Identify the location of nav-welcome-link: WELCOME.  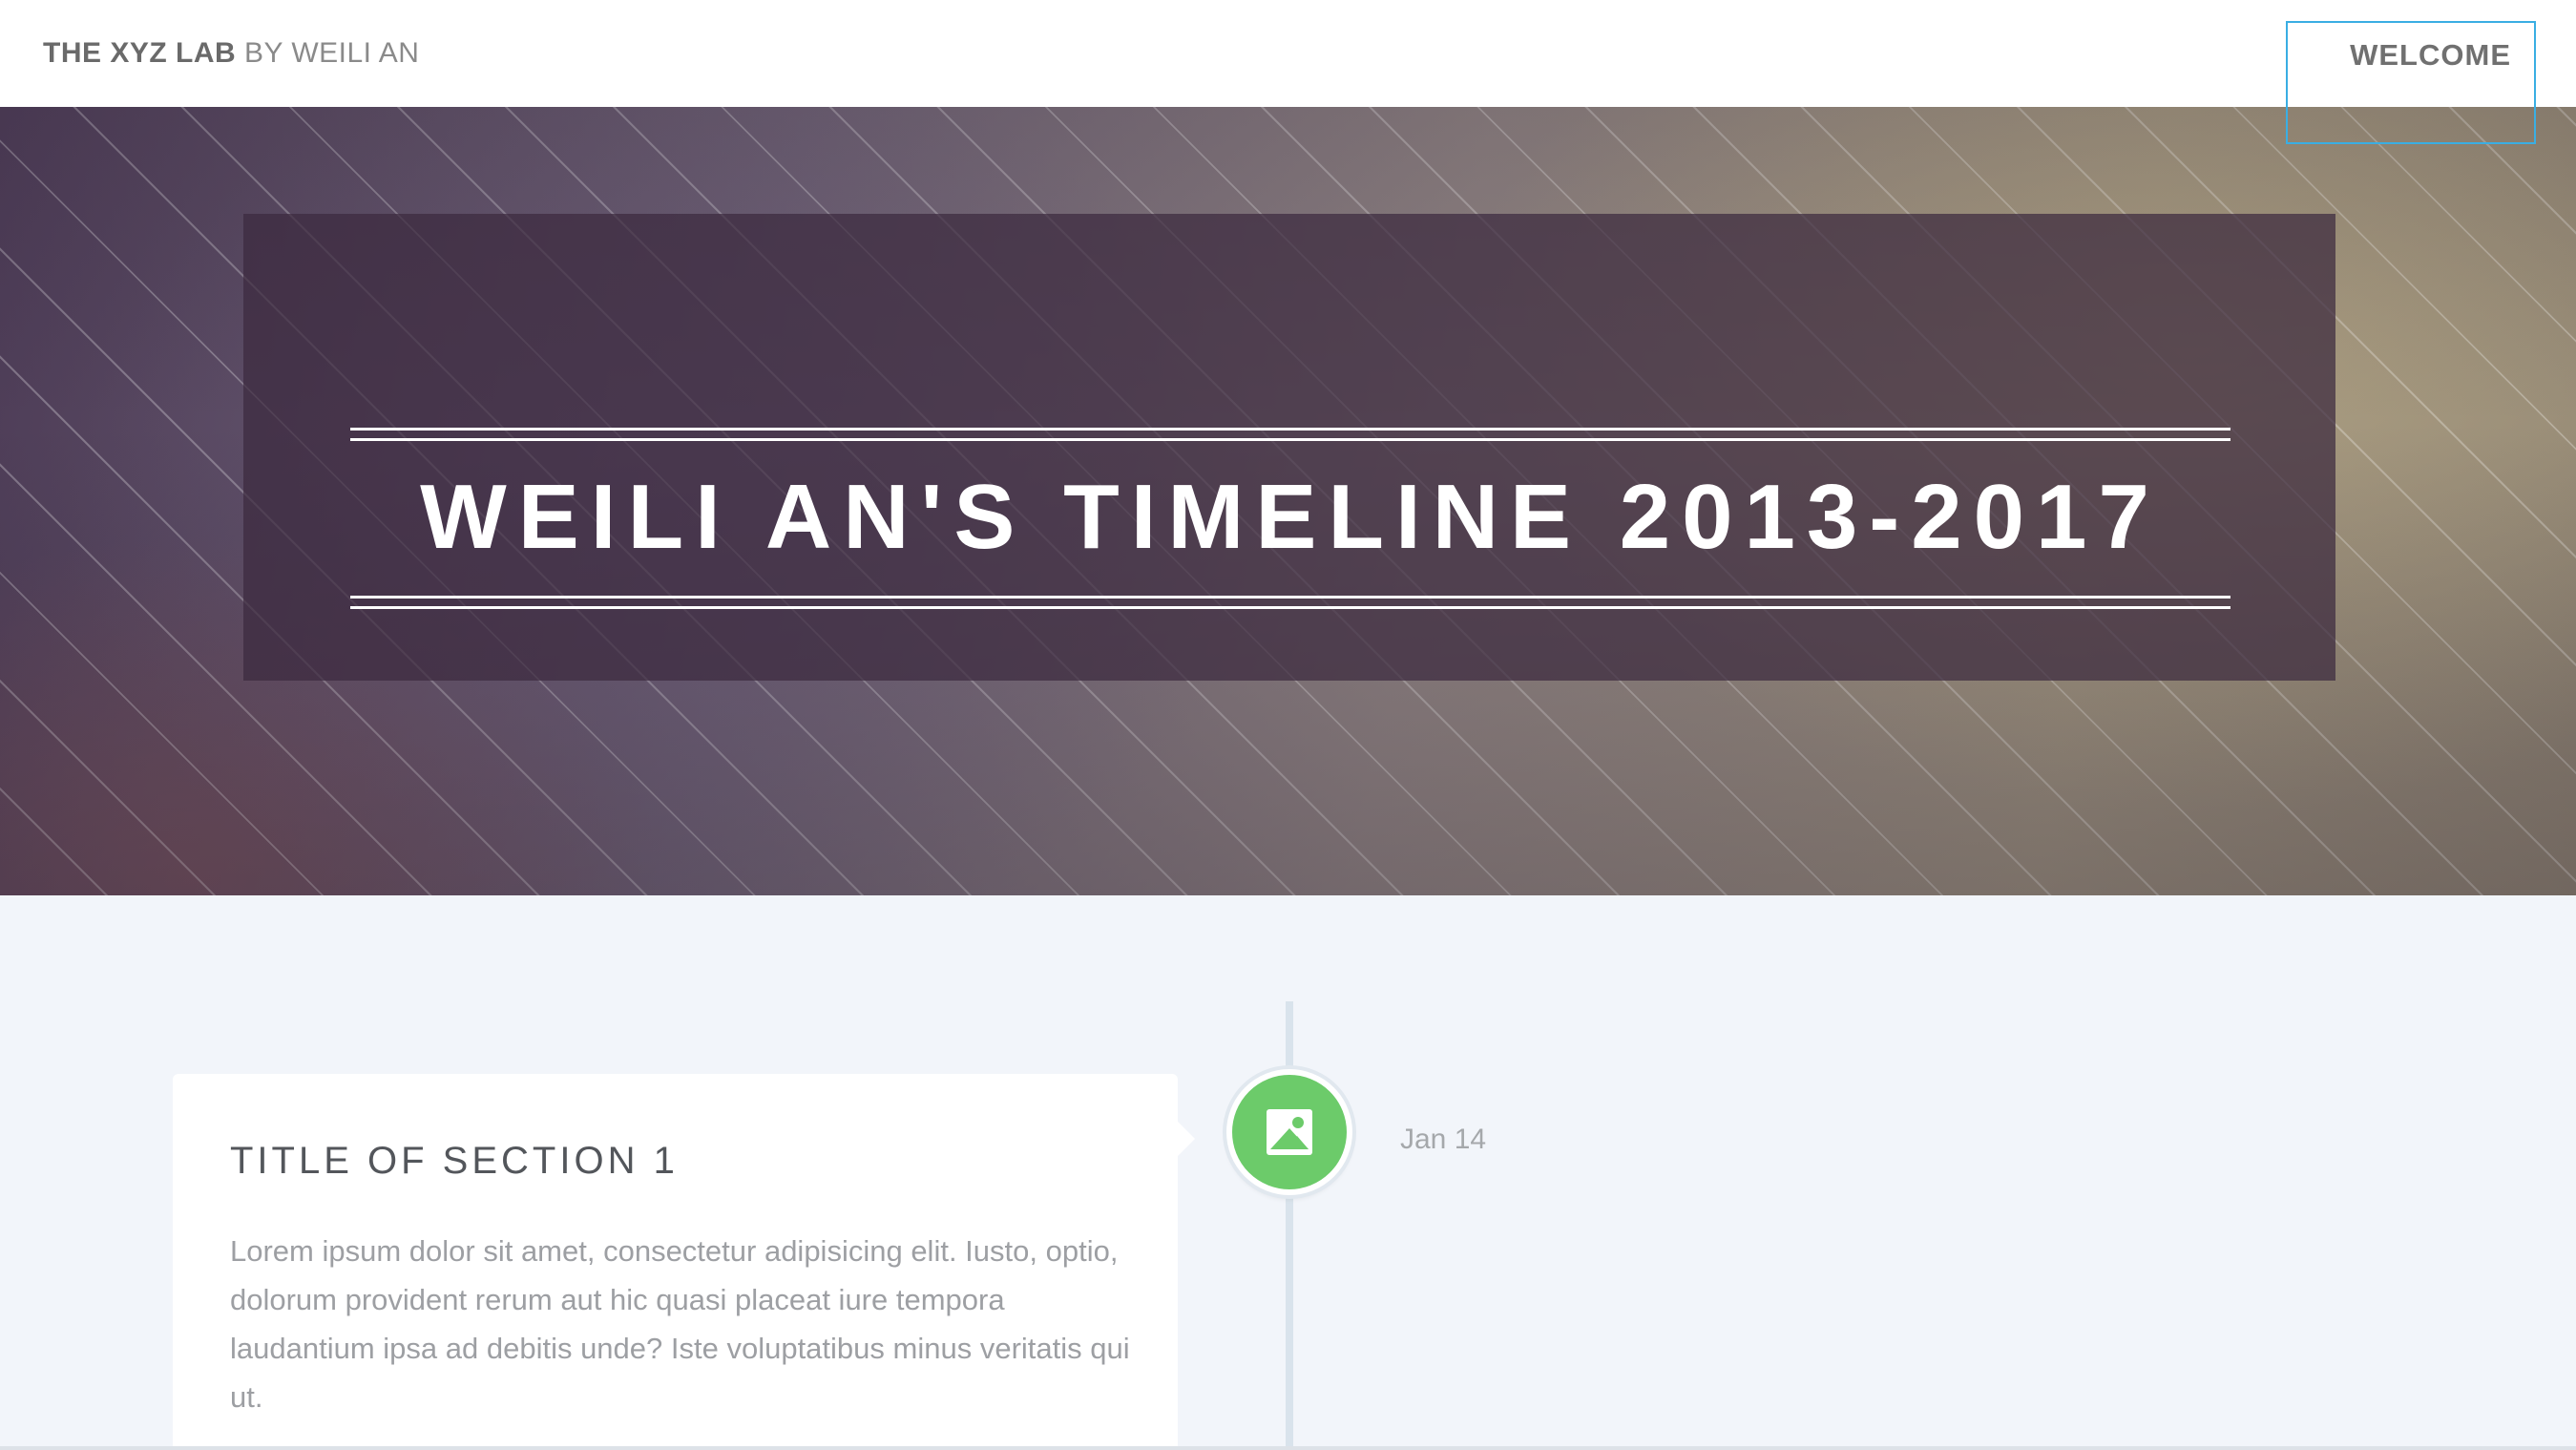
(2411, 83).